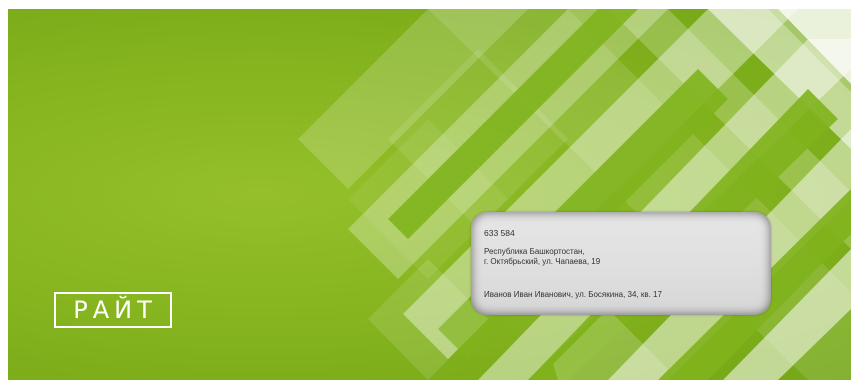  Describe the element at coordinates (499, 233) in the screenshot. I see `postal-code: 633 584` at that location.